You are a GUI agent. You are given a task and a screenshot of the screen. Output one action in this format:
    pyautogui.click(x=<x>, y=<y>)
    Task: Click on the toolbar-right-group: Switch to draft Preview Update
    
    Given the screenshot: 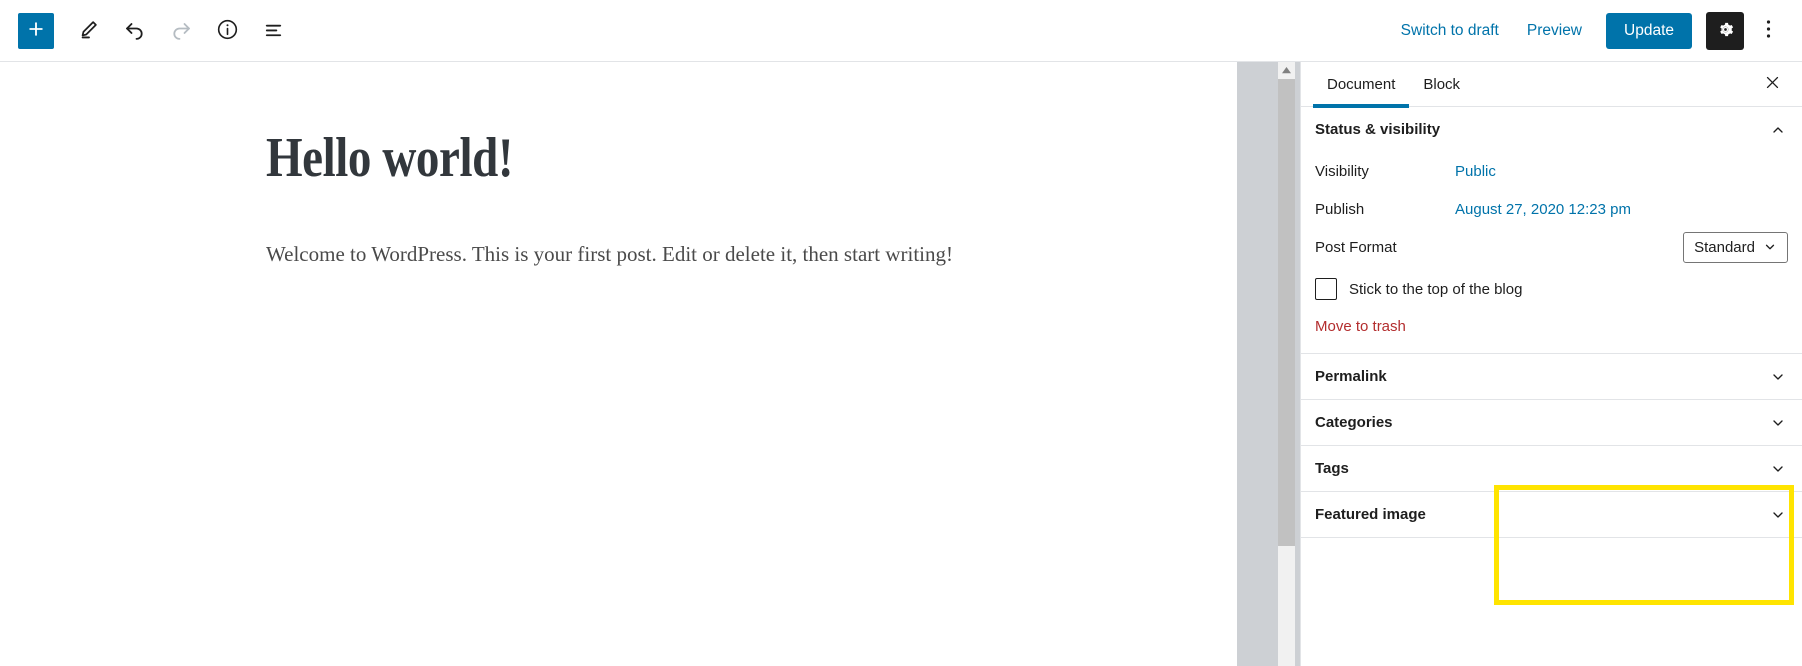 What is the action you would take?
    pyautogui.click(x=1594, y=31)
    